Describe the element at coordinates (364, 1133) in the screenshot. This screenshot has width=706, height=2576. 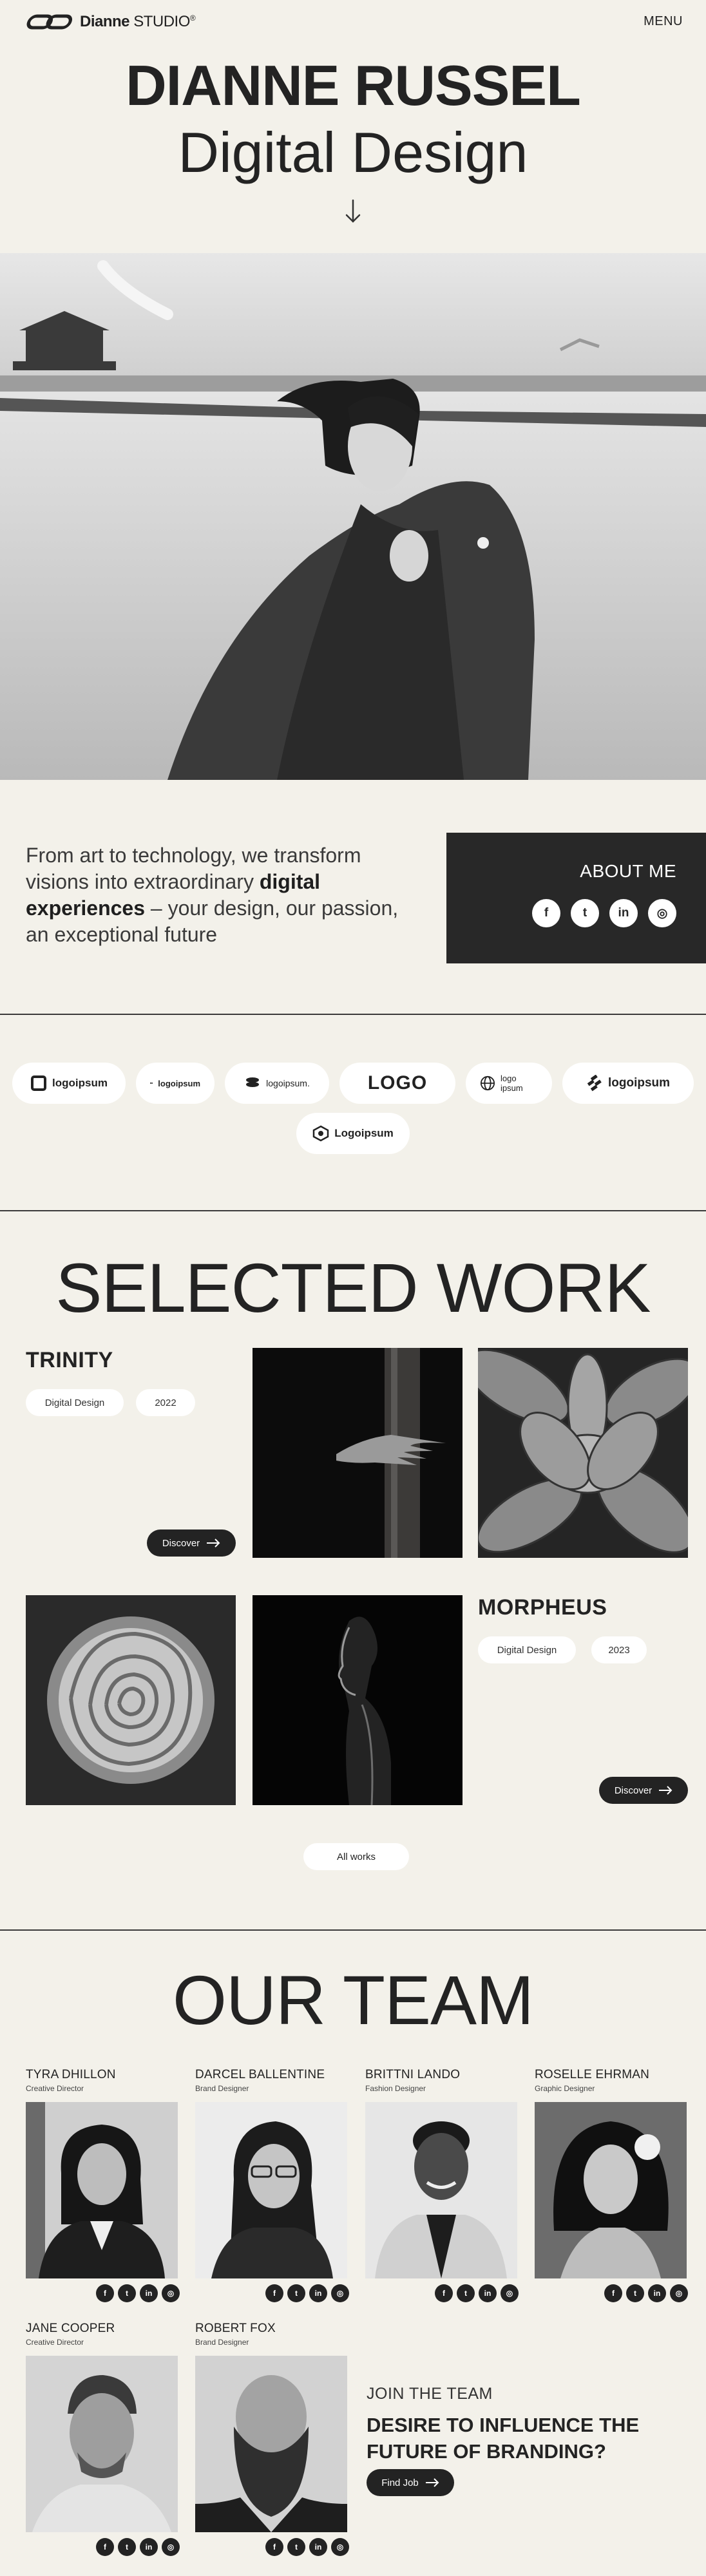
I see `partner-logo-label: Logoipsum` at that location.